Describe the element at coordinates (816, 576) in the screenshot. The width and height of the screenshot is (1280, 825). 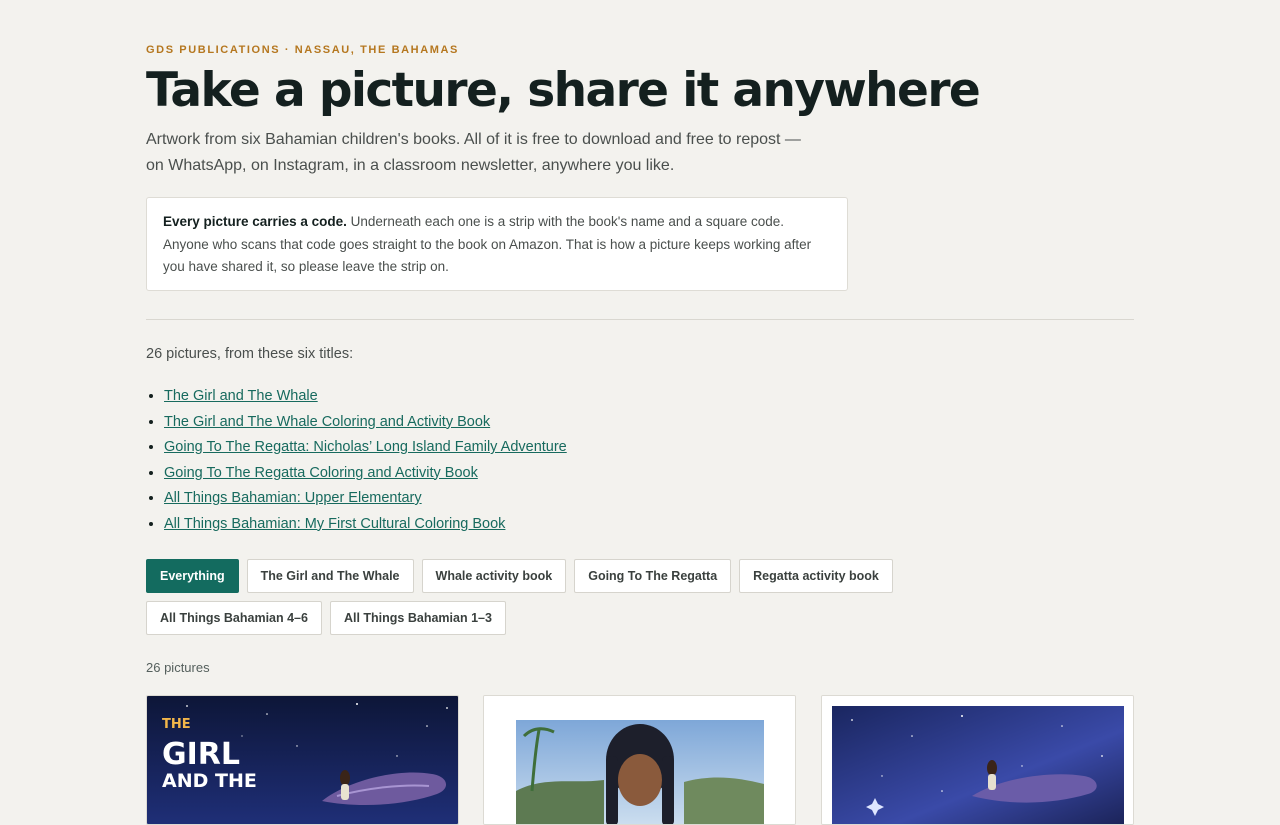
I see `filter-regatta-activity: Regatta activity book` at that location.